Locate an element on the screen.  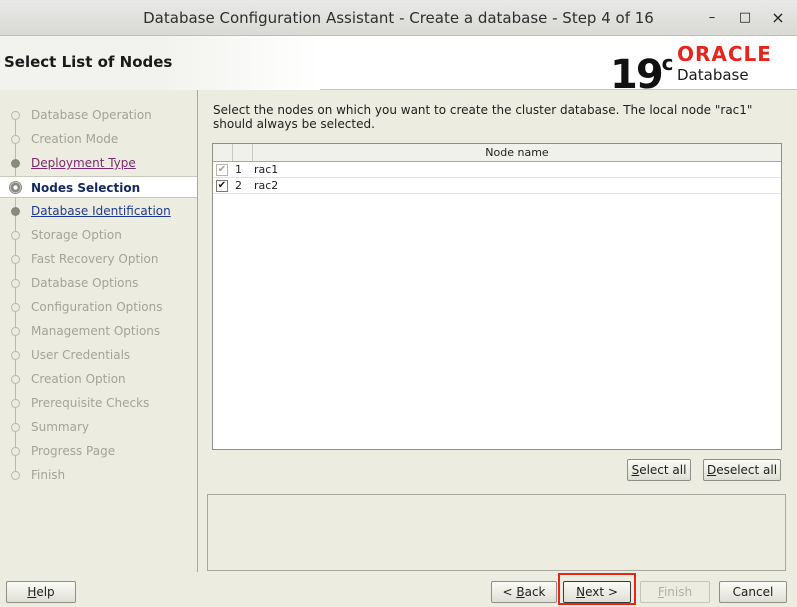
step-item-configuration-options: Configuration Options is located at coordinates (98, 307).